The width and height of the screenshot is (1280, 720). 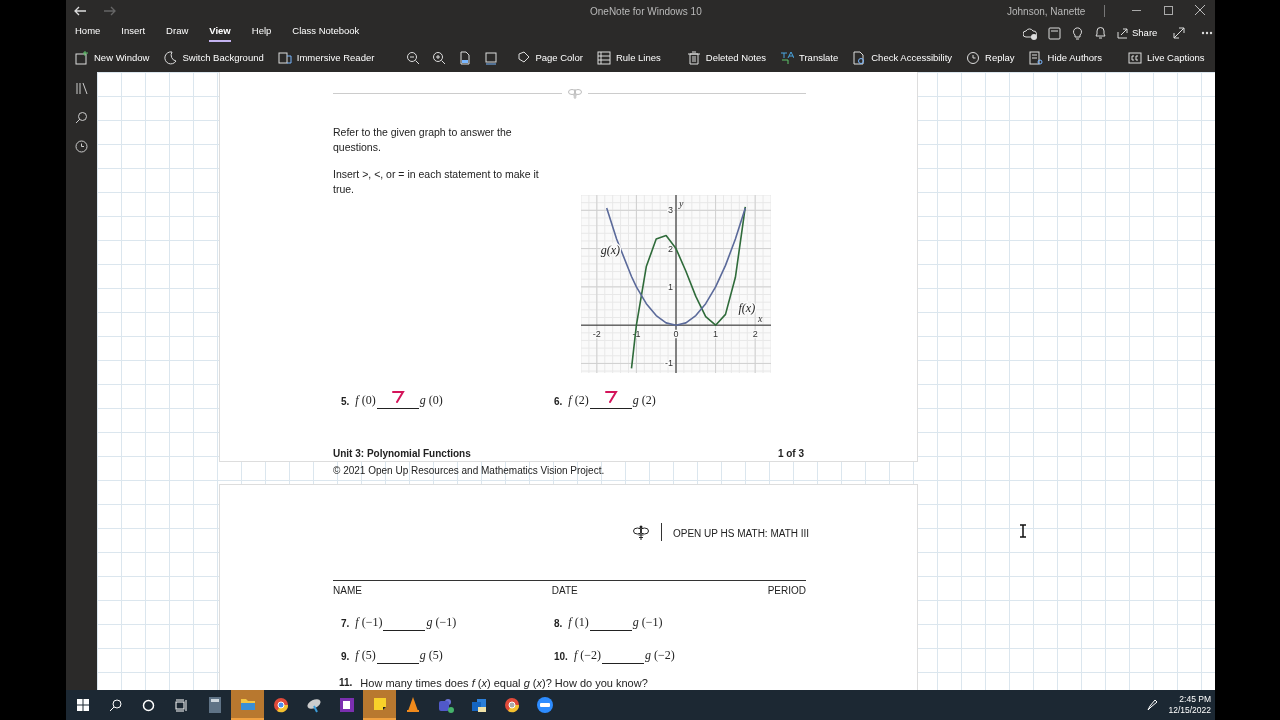 I want to click on bee-logo-icon, so click(x=641, y=533).